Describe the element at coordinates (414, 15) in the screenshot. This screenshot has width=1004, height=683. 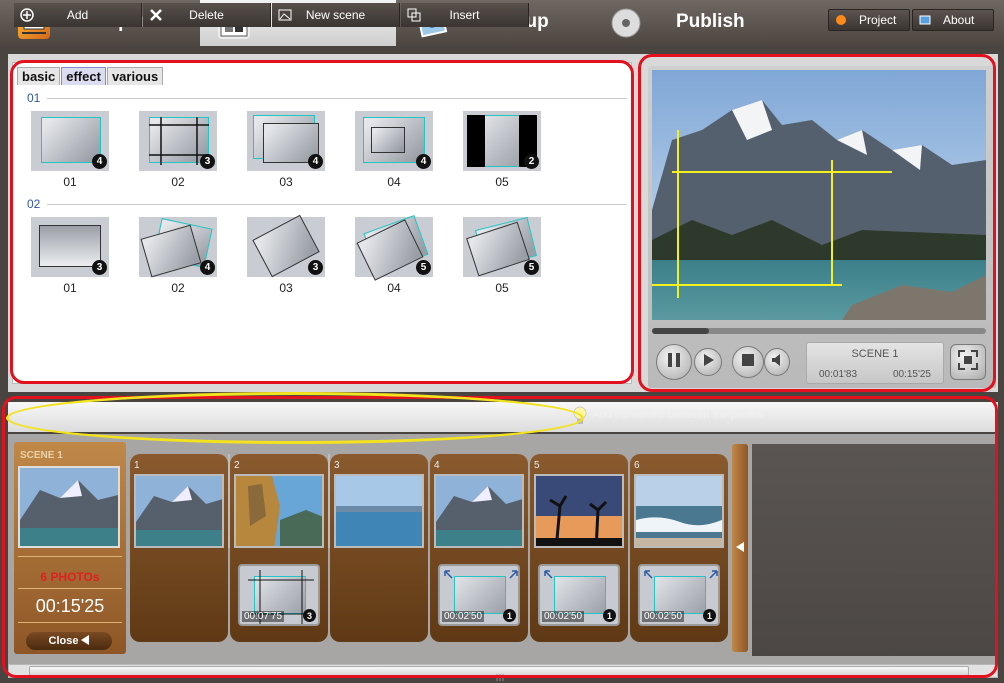
I see `insert-icon` at that location.